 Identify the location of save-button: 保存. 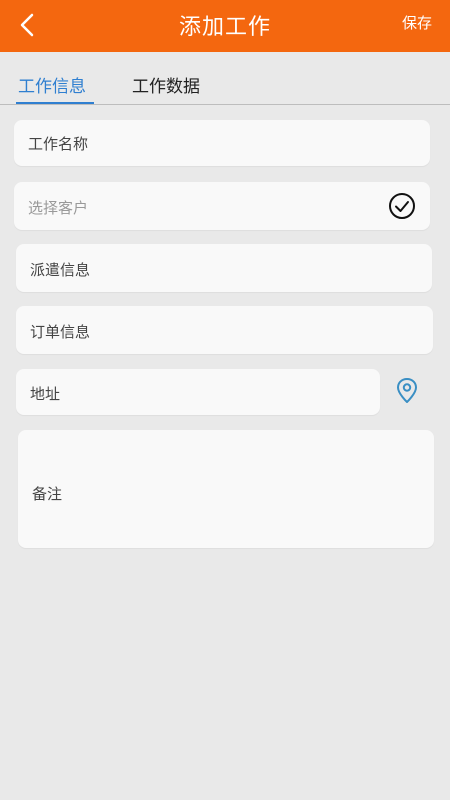
(417, 22).